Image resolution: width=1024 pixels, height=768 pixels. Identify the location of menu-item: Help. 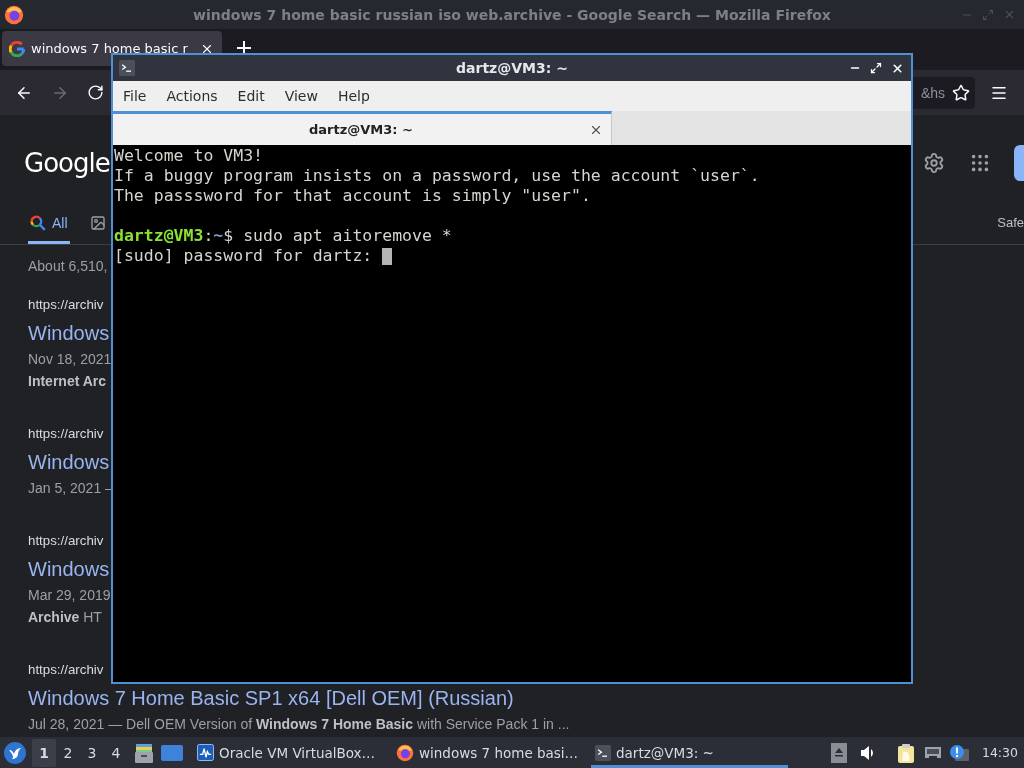
(353, 96).